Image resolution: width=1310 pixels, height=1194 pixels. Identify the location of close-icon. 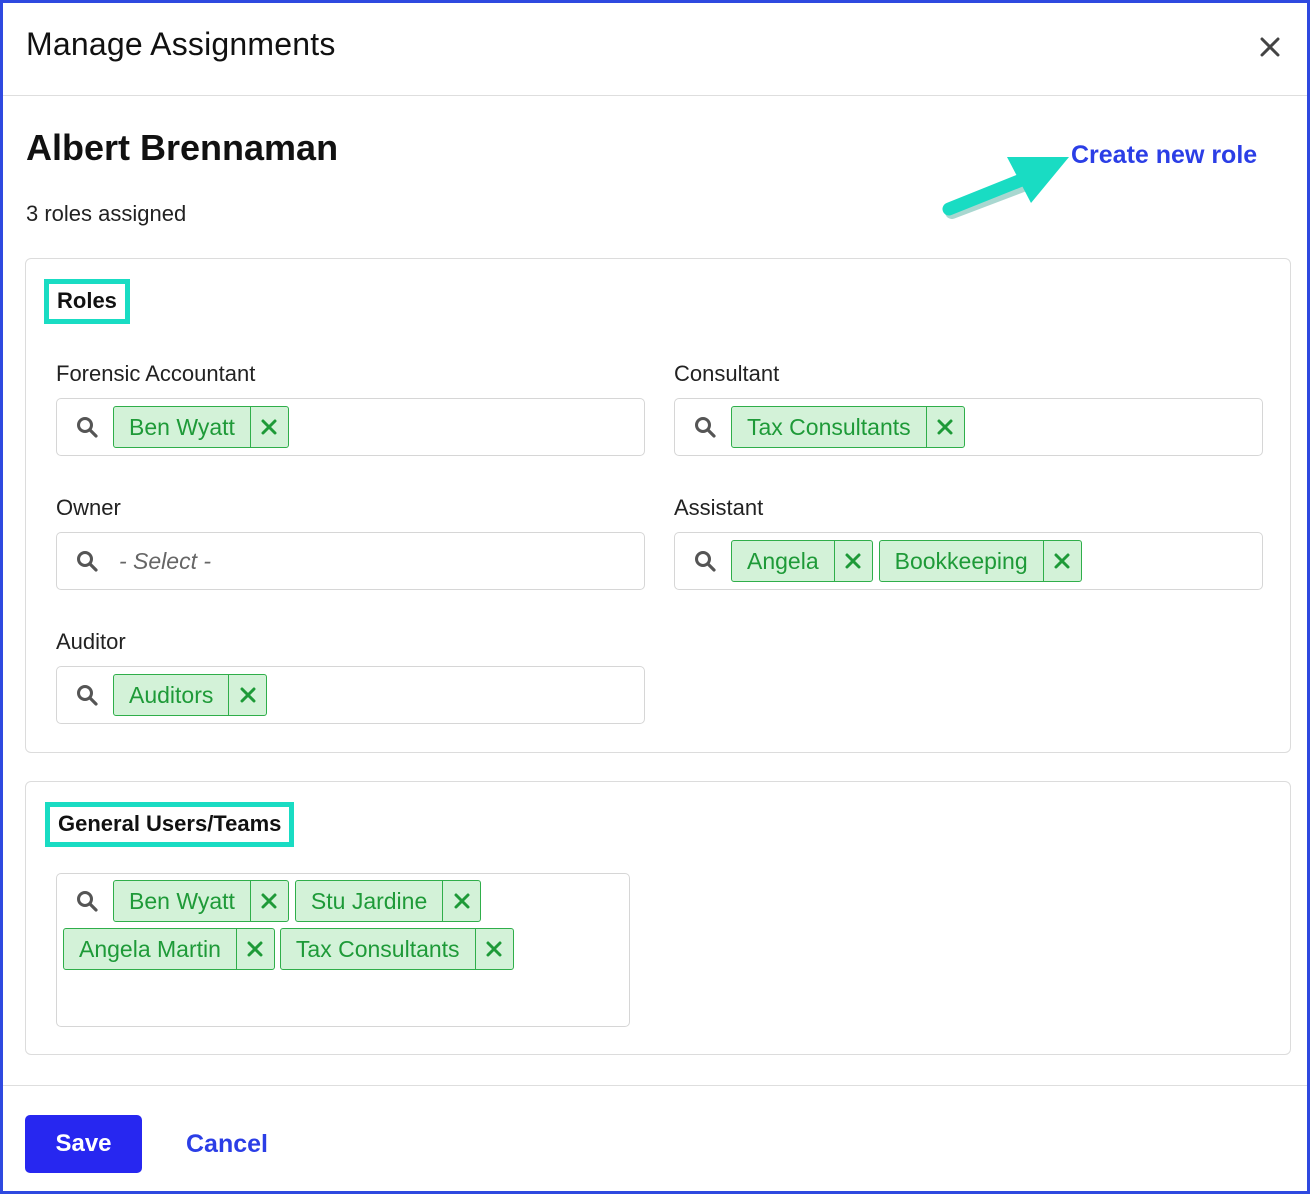
(1270, 47).